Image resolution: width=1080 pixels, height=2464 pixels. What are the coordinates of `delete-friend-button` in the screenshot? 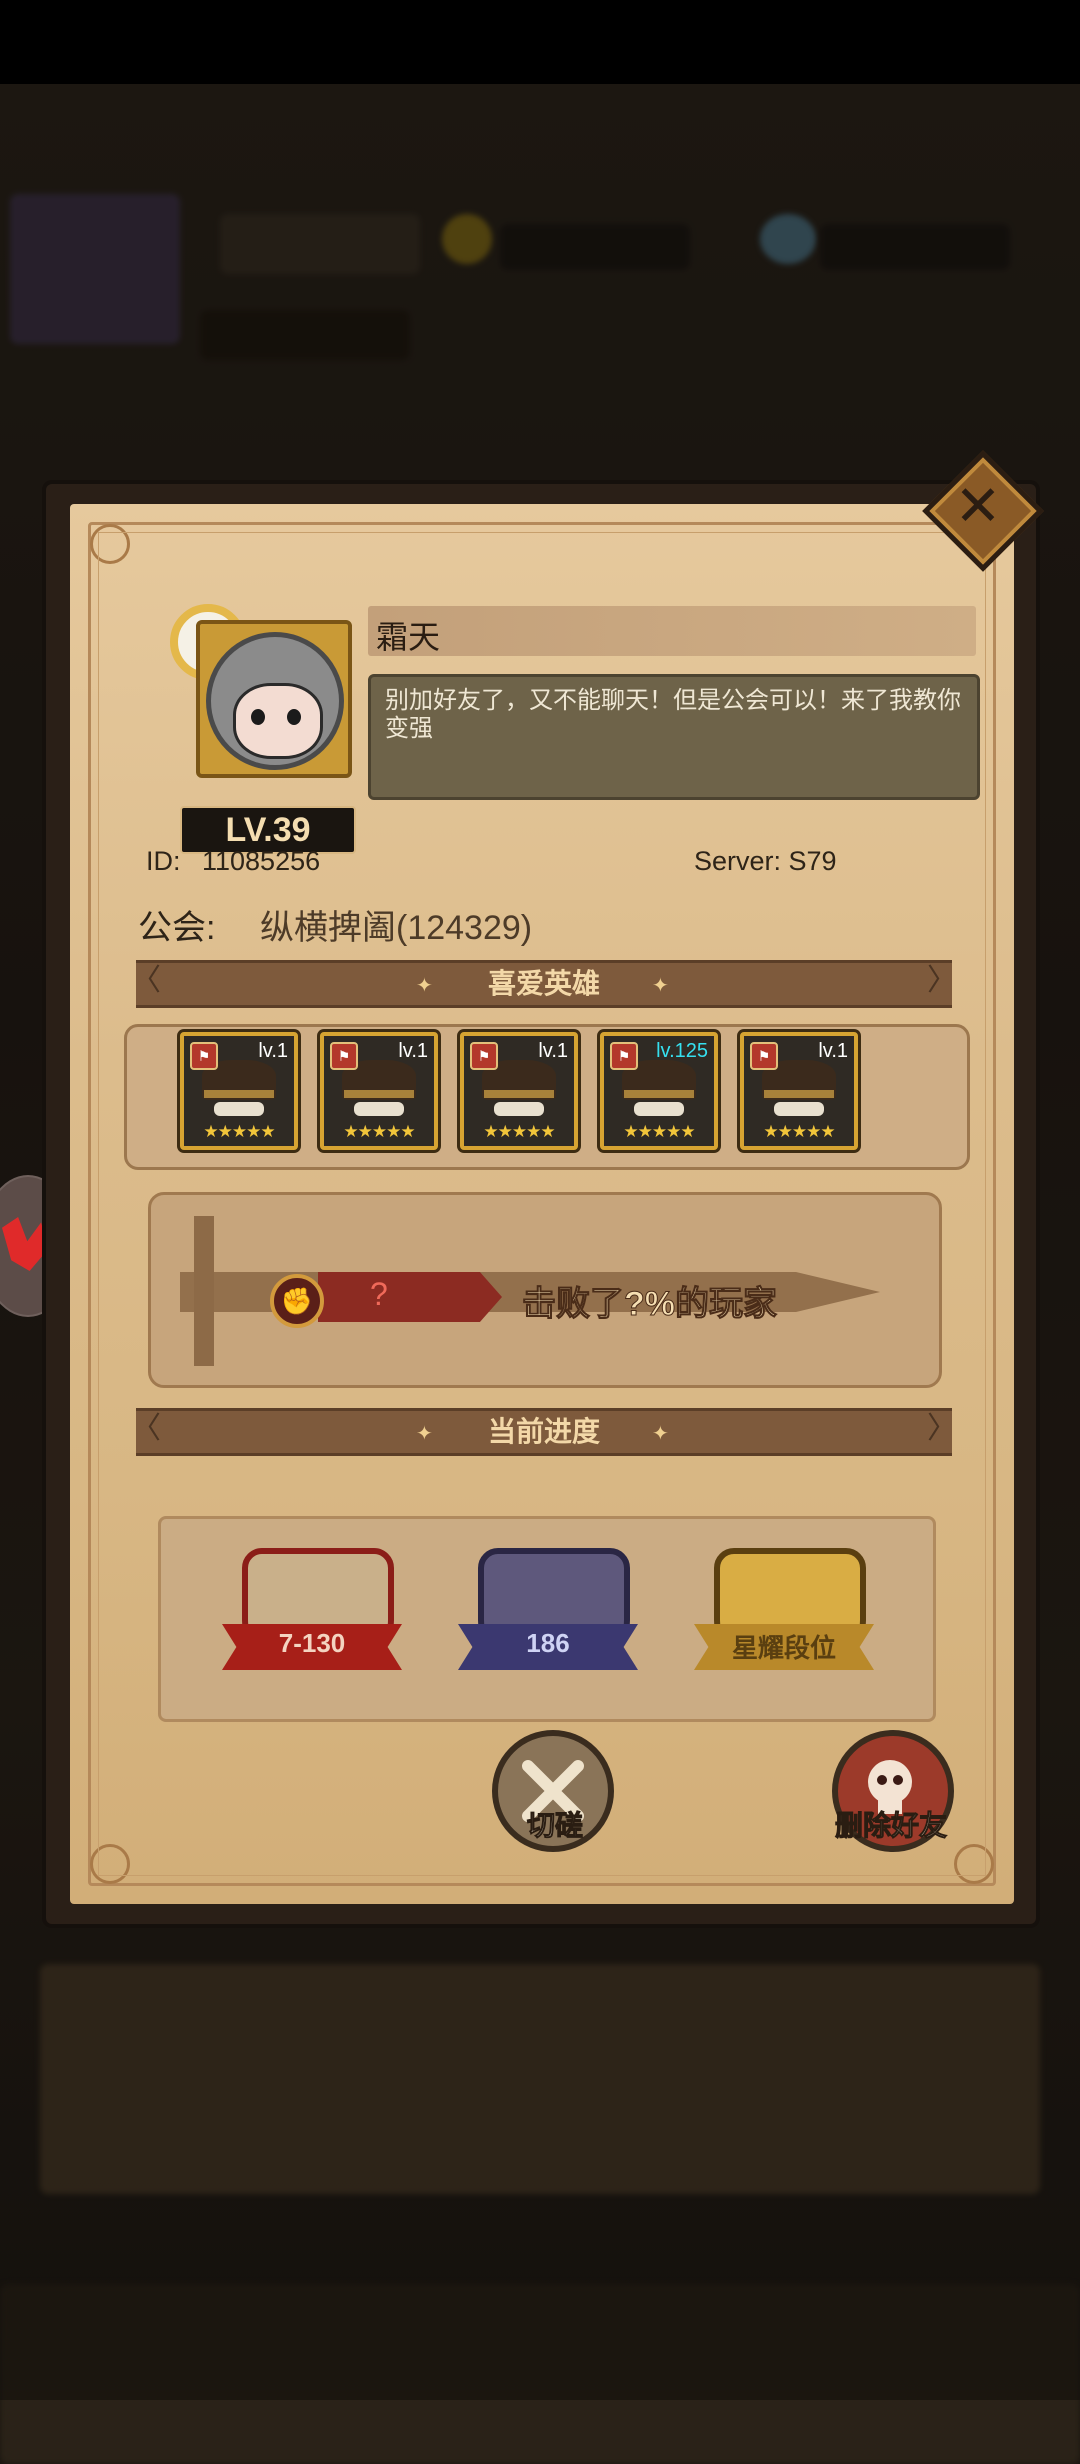 It's located at (893, 1791).